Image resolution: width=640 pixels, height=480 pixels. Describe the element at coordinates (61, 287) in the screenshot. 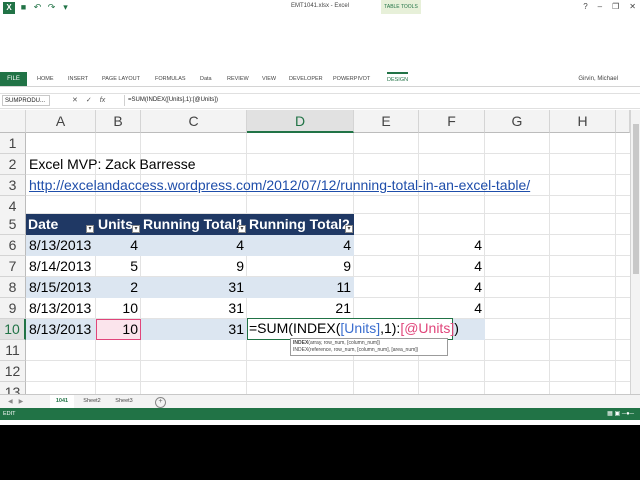

I see `table-cell: 8/15/2013` at that location.